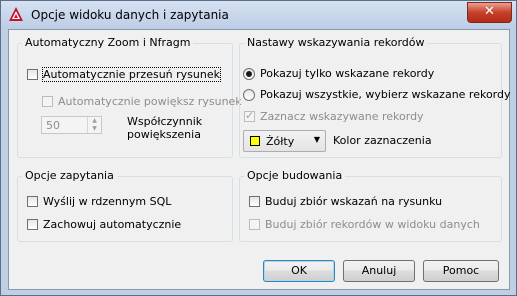 The image size is (517, 296). I want to click on chevron-down-icon: ▼, so click(316, 139).